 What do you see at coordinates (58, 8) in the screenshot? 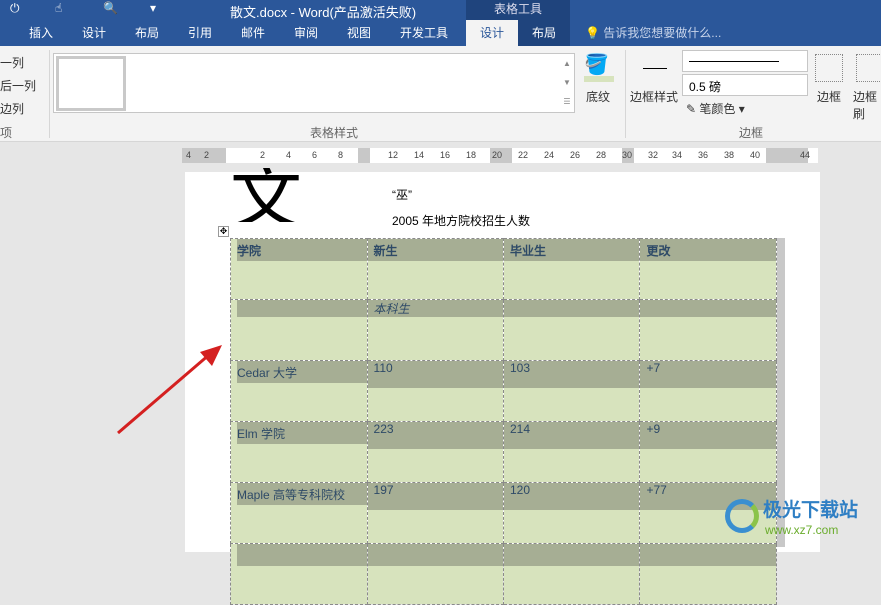
I see `touch-mode-icon: ☝` at bounding box center [58, 8].